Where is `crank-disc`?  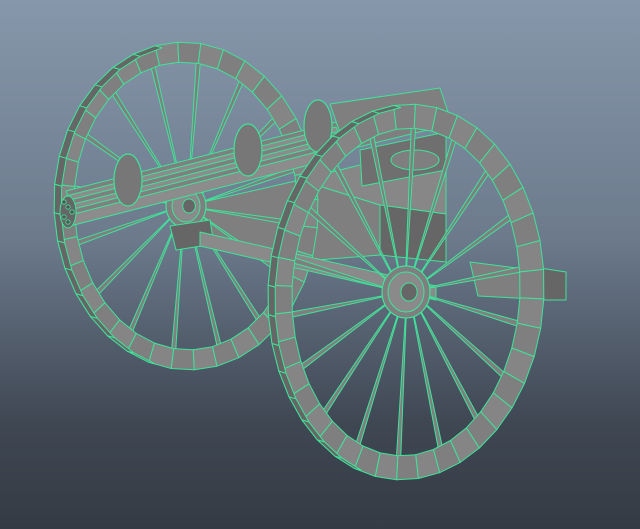 crank-disc is located at coordinates (415, 160).